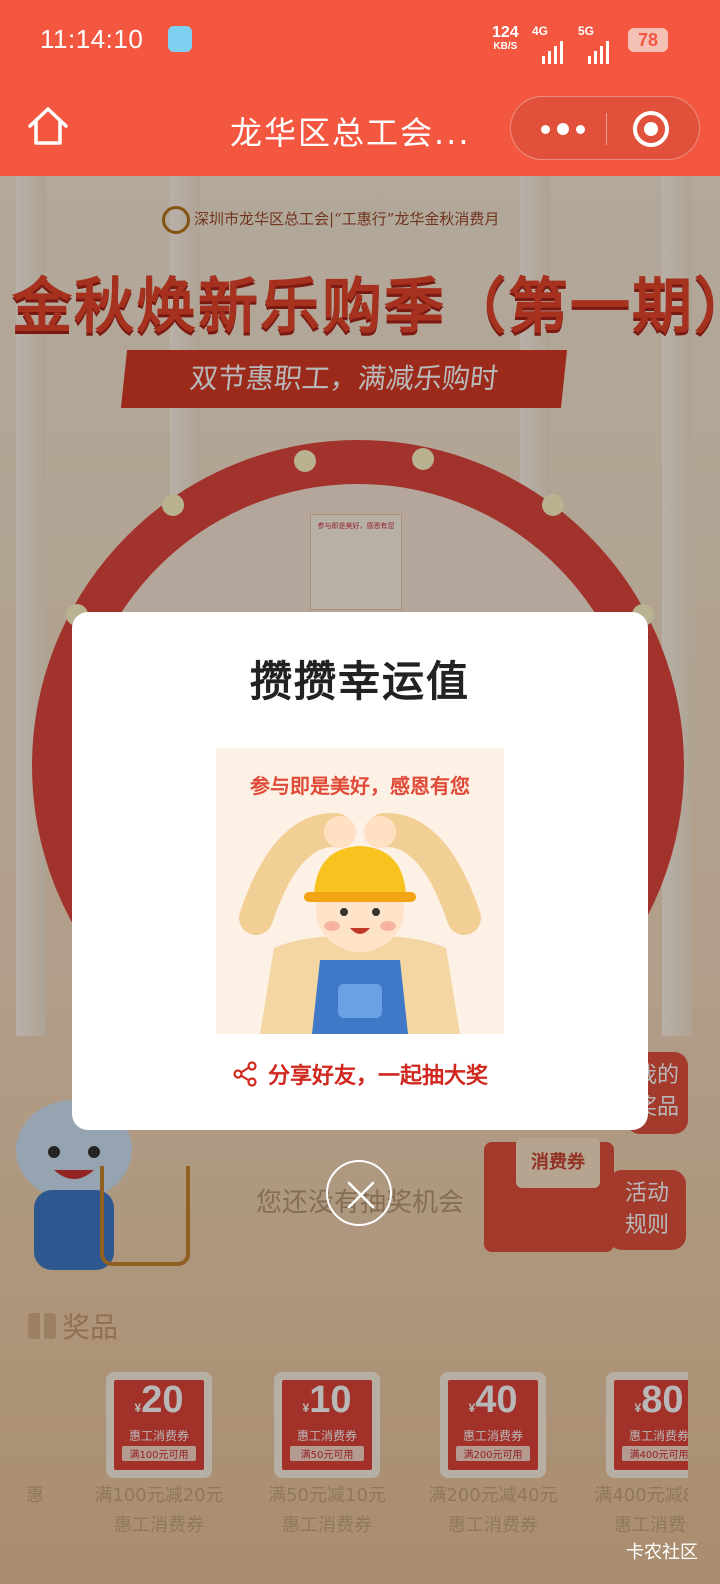  What do you see at coordinates (360, 40) in the screenshot?
I see `status-bar: 11:14:10 124 KB/S 4G 5G 78` at bounding box center [360, 40].